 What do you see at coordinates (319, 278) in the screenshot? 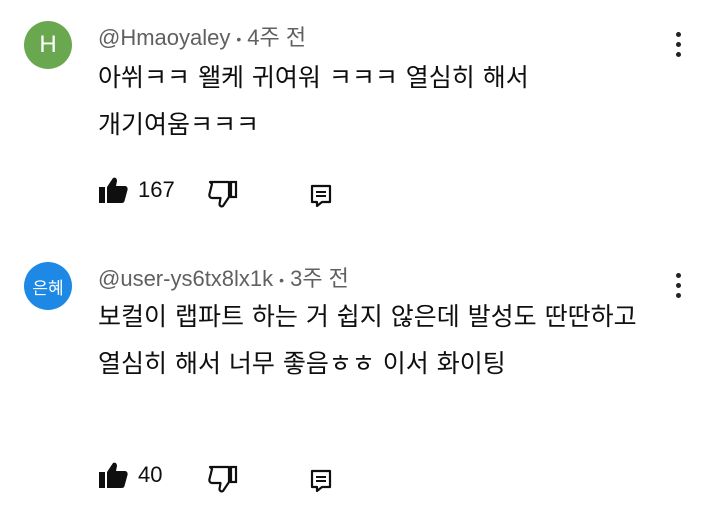
I see `comment-time: 3주 전` at bounding box center [319, 278].